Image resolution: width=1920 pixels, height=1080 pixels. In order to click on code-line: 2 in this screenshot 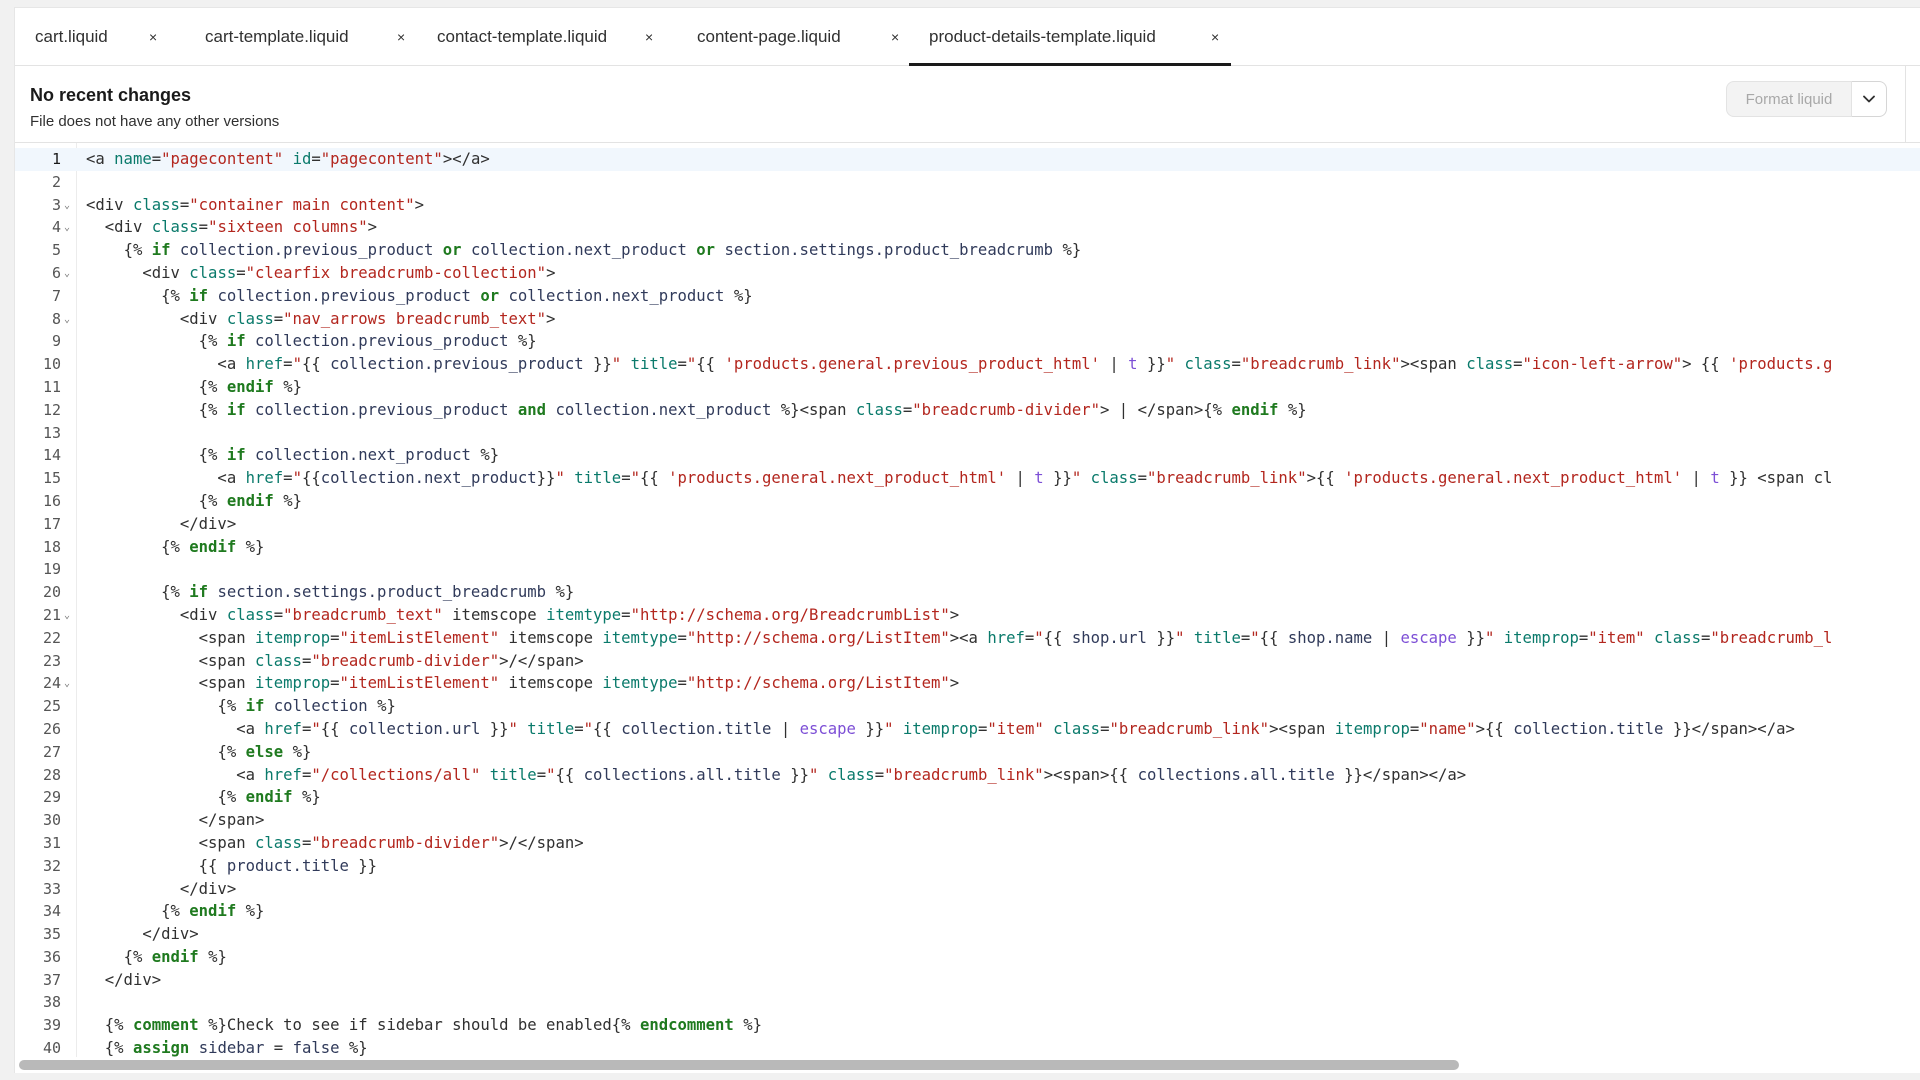, I will do `click(967, 182)`.